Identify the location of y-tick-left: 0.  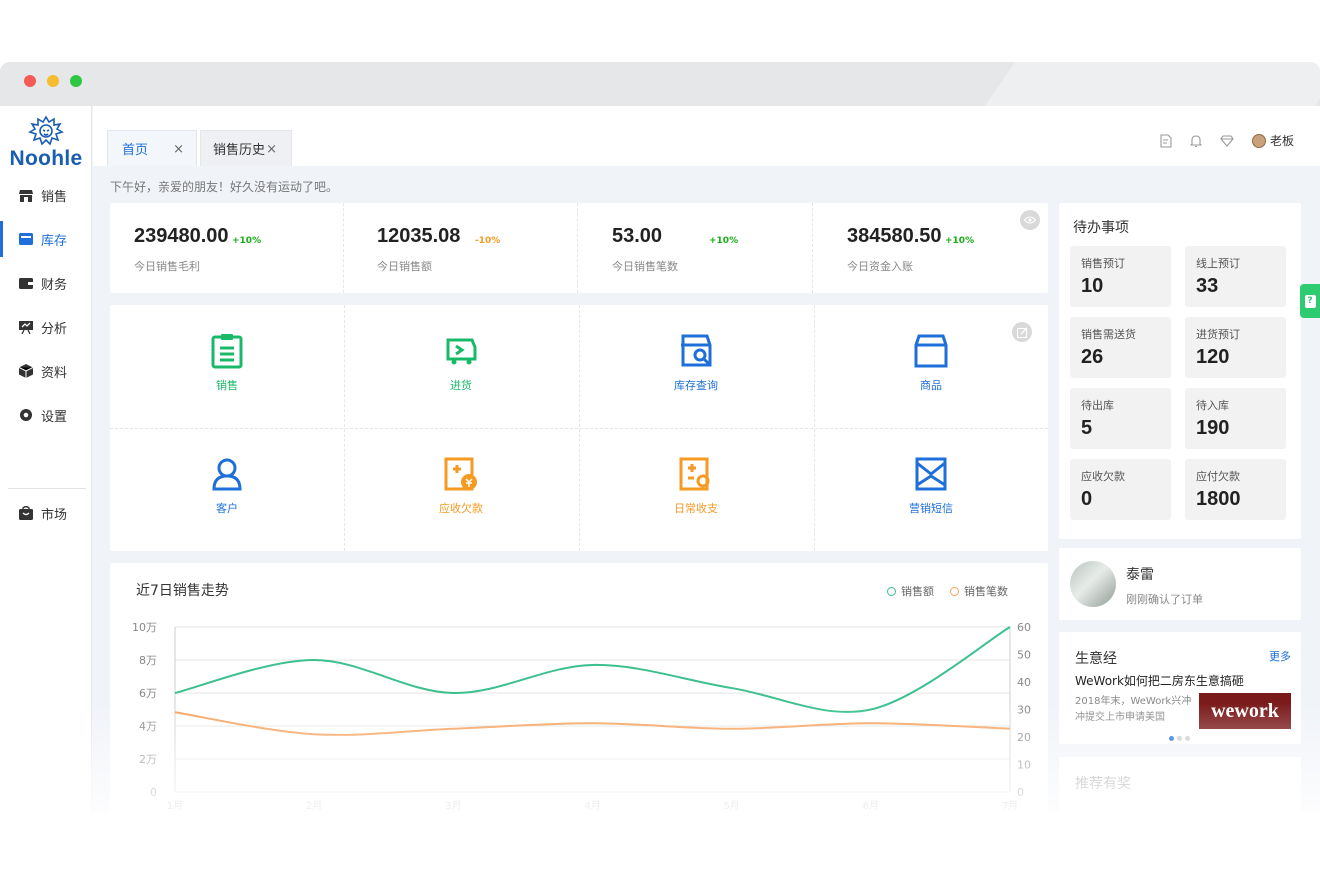
(153, 792).